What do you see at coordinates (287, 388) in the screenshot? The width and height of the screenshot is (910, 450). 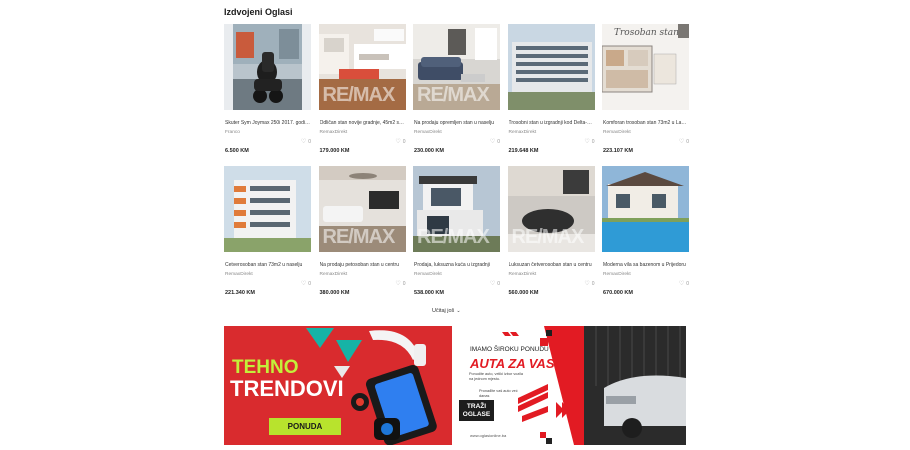 I see `banner-headline-2: TRENDOVI` at bounding box center [287, 388].